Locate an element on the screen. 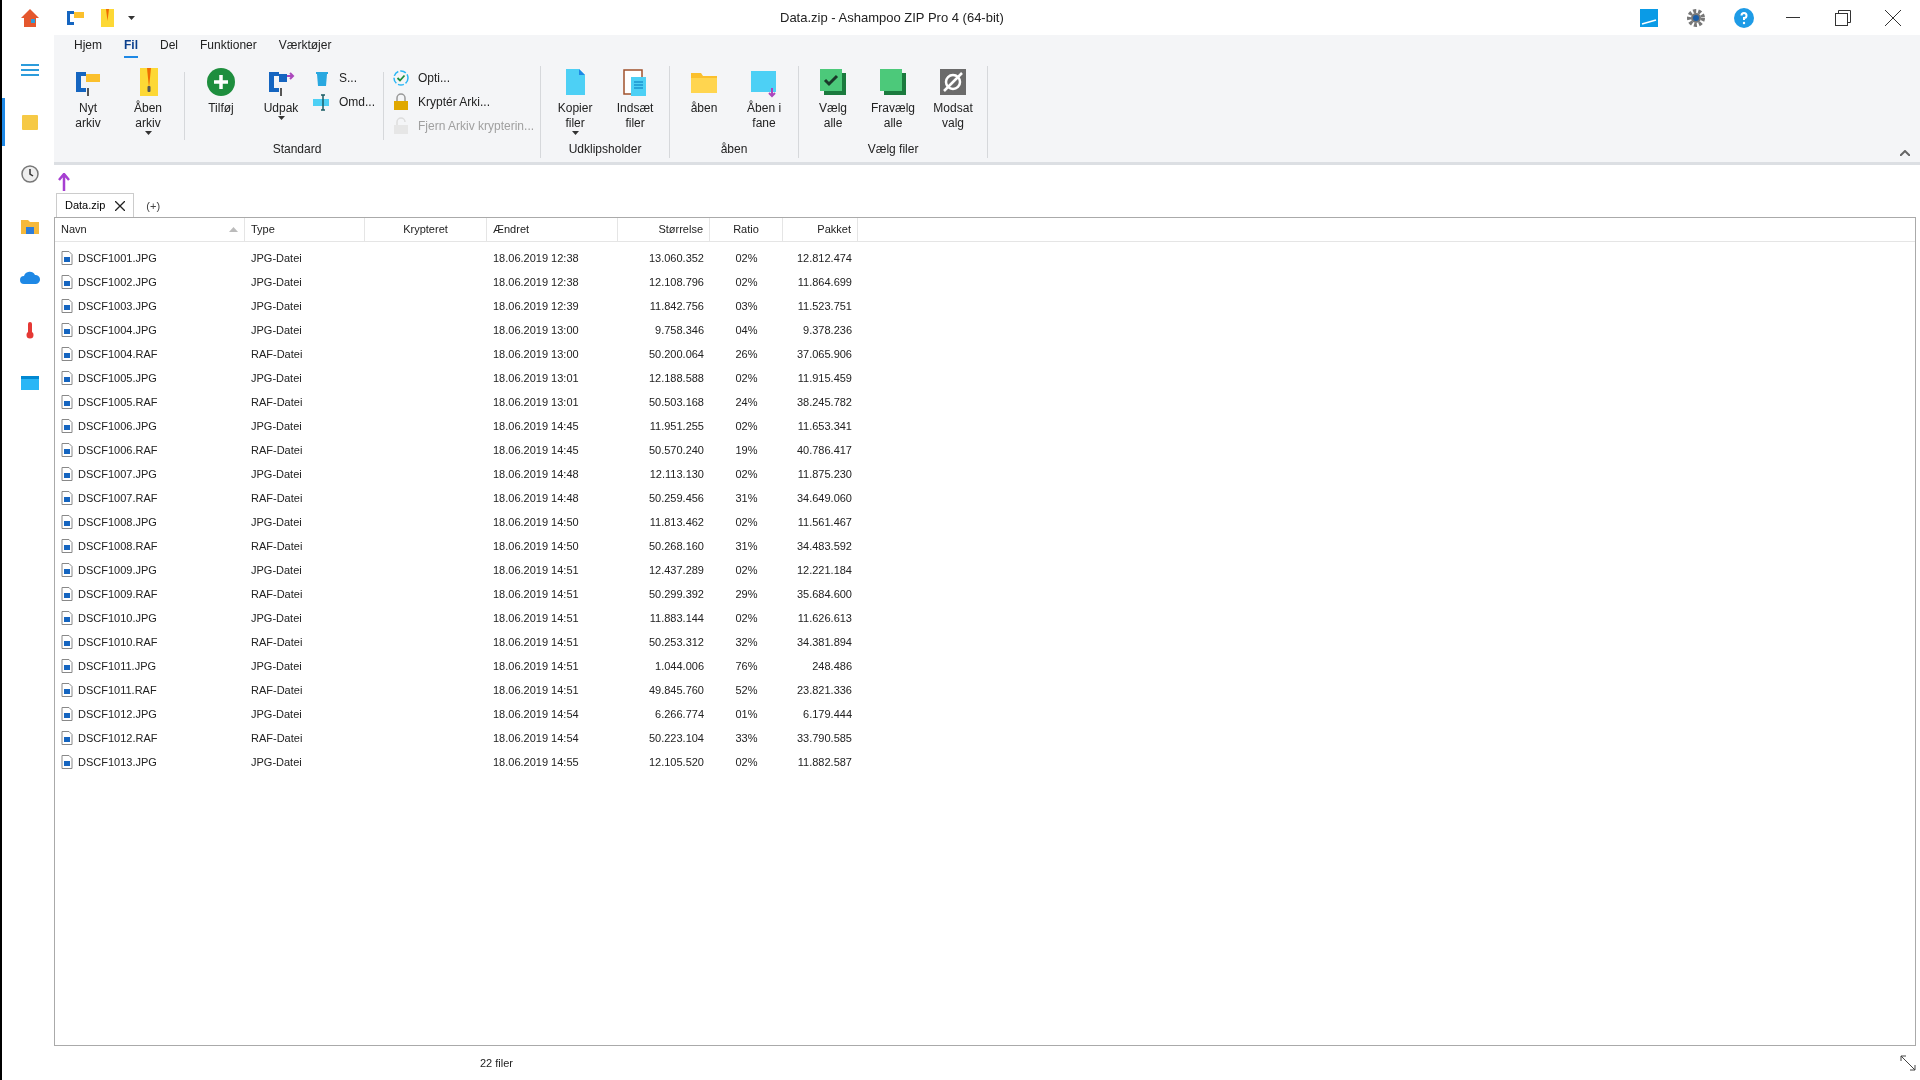 The height and width of the screenshot is (1080, 1920). ribbon-button: Nyt arkiv is located at coordinates (88, 98).